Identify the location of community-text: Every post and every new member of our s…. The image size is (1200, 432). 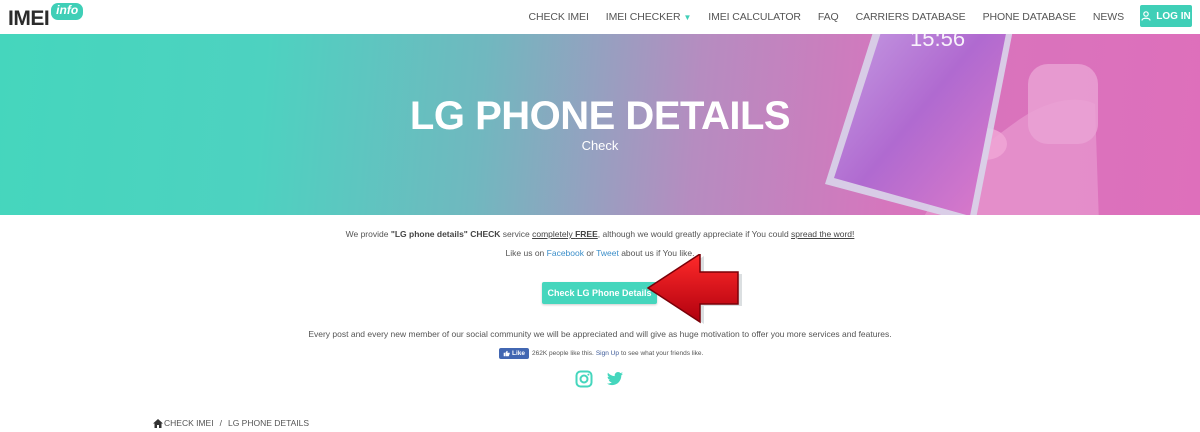
(600, 334).